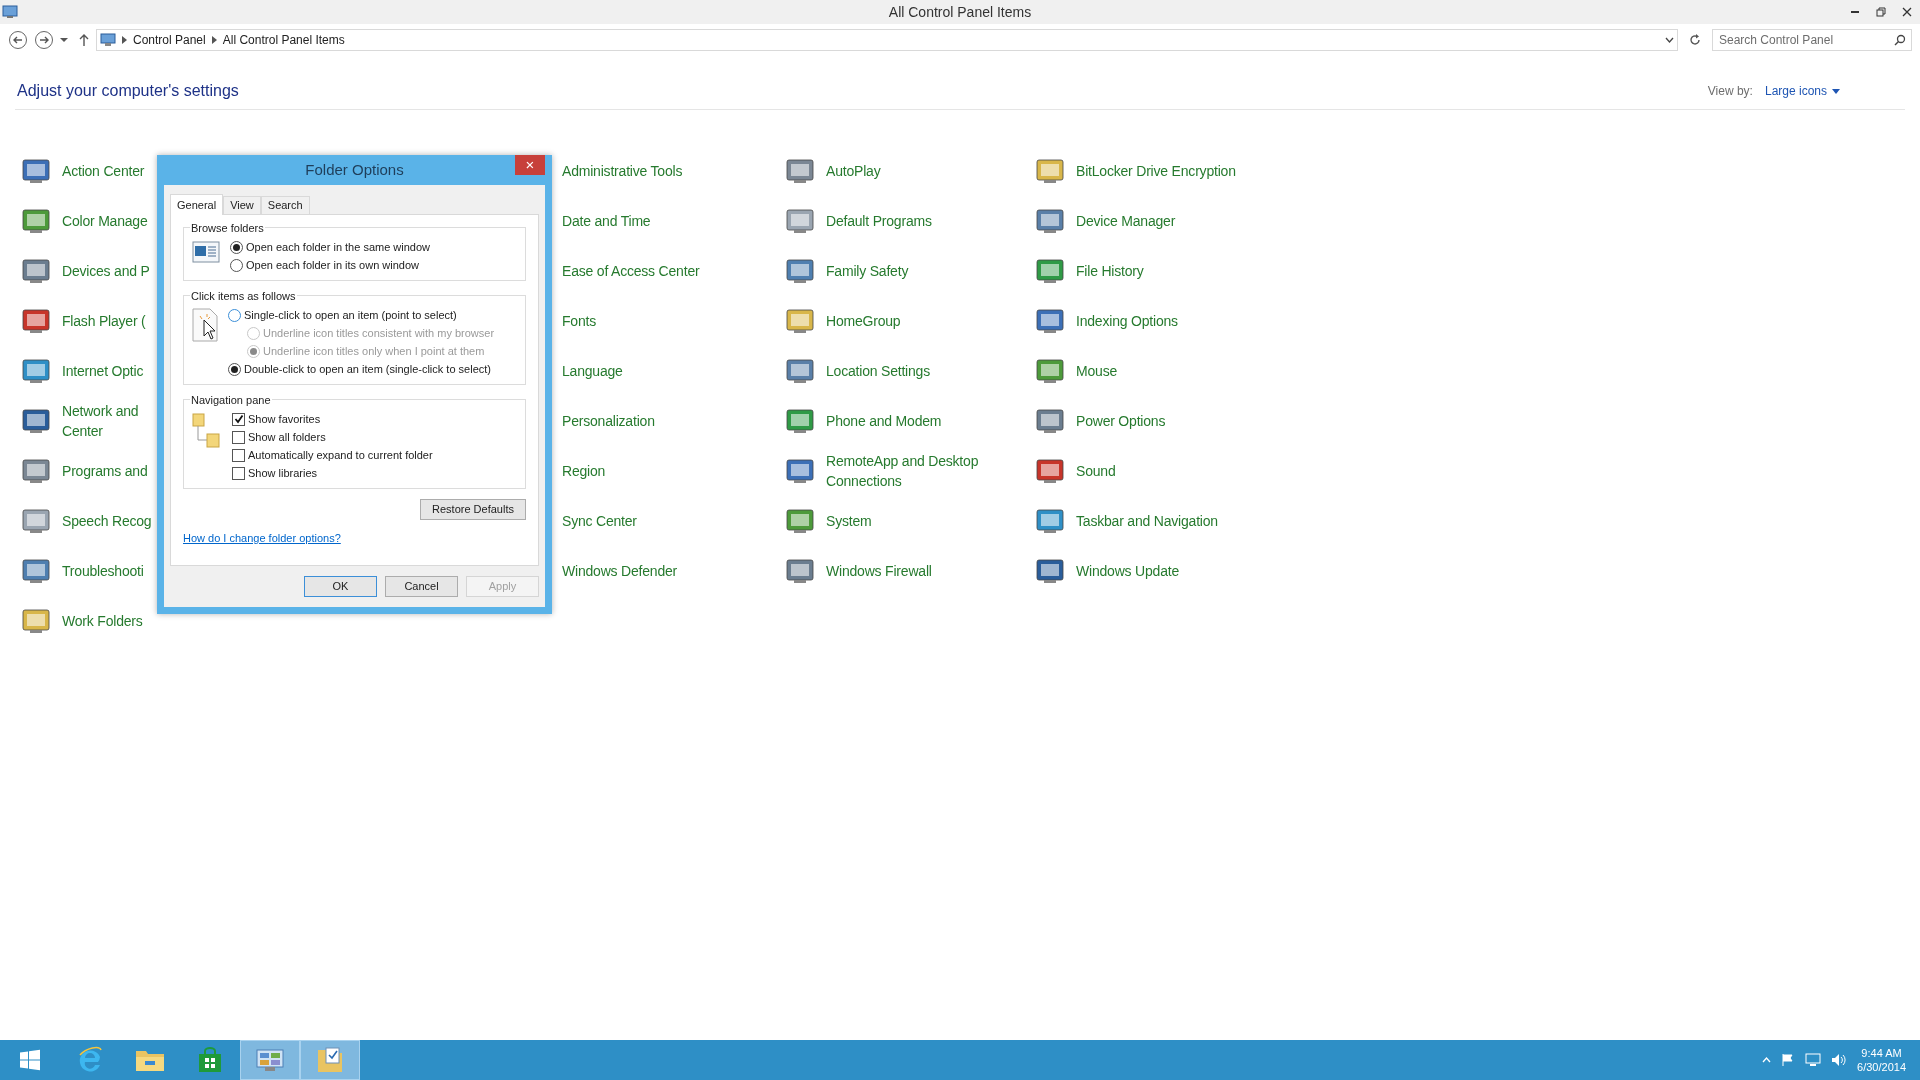  What do you see at coordinates (107, 521) in the screenshot?
I see `applet-link: Speech Recog` at bounding box center [107, 521].